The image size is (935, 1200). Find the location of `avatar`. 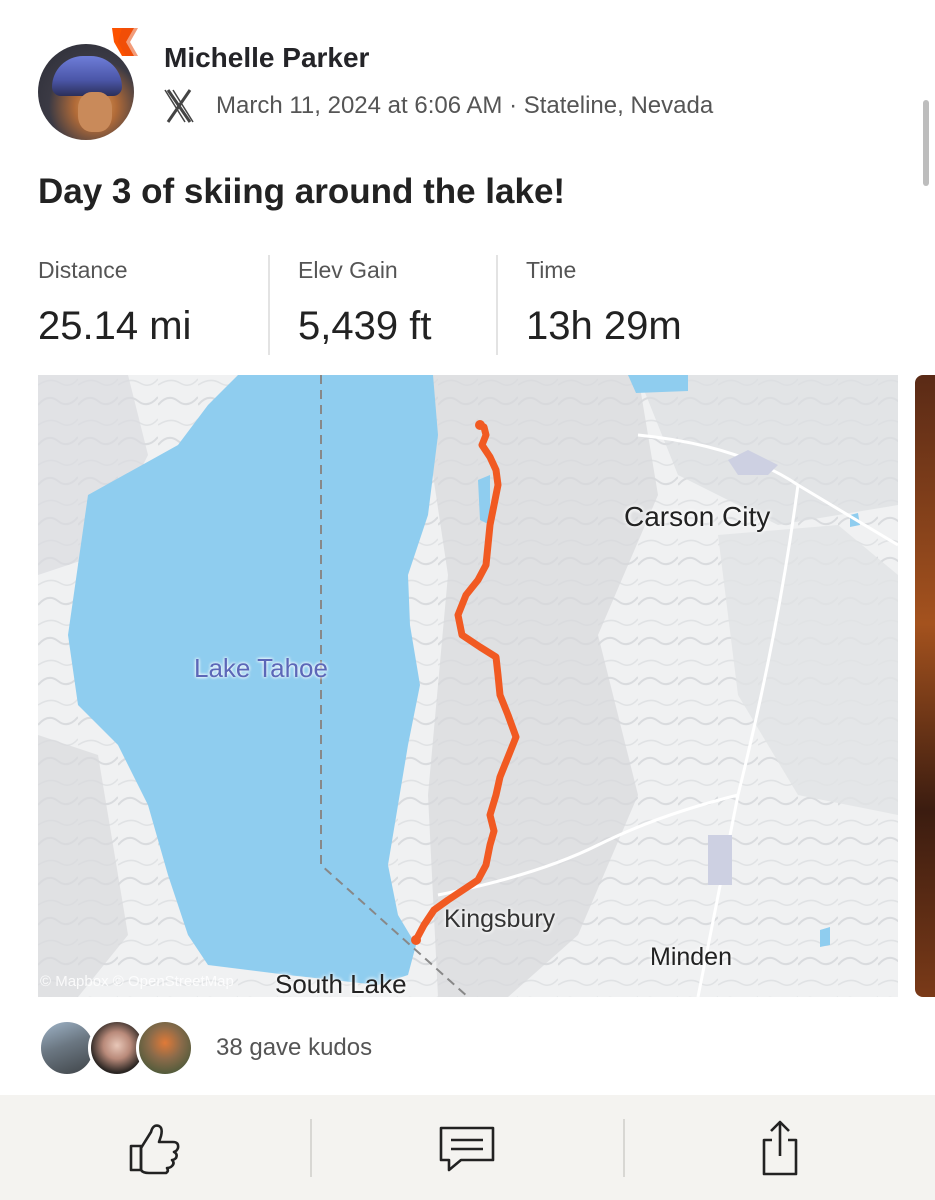

avatar is located at coordinates (165, 1048).